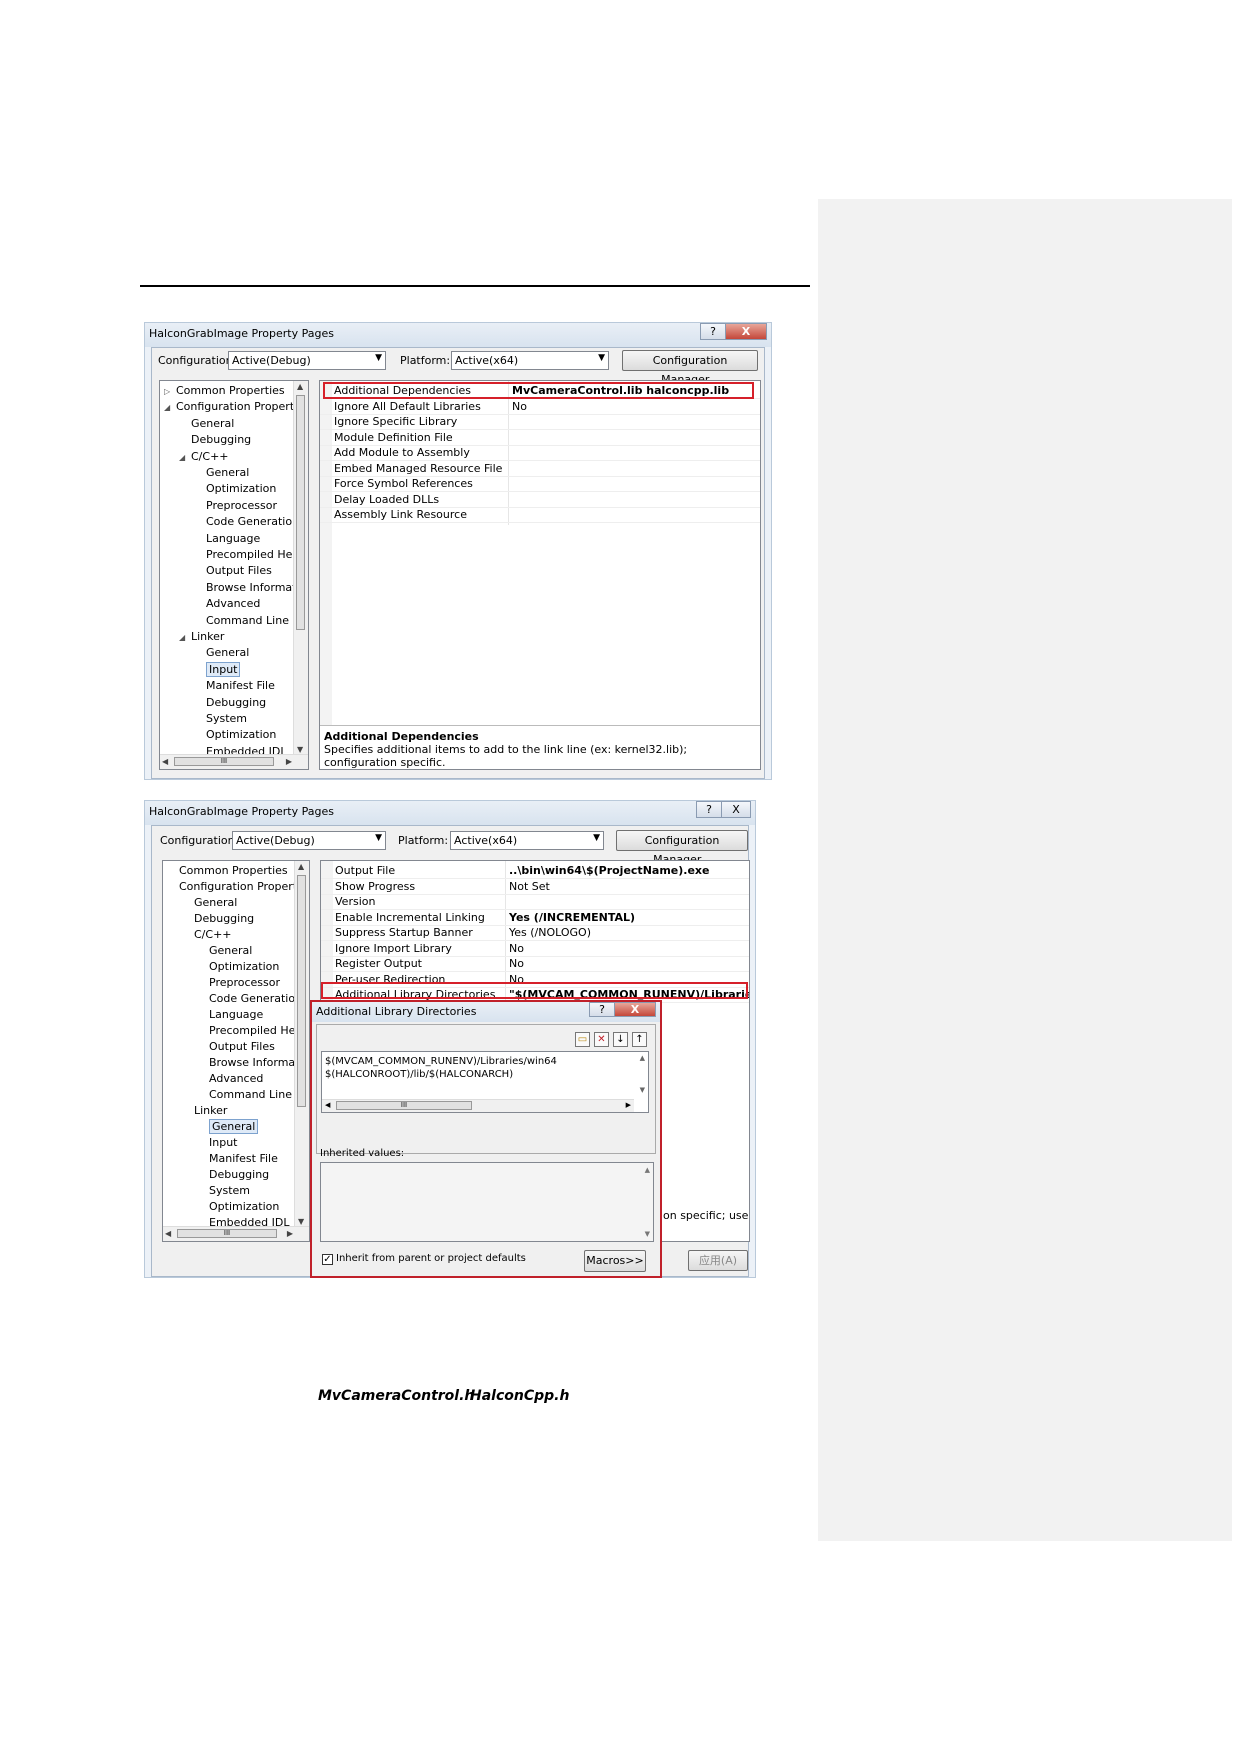 The width and height of the screenshot is (1240, 1754). What do you see at coordinates (535, 949) in the screenshot?
I see `property-row: Ignore Import Library No` at bounding box center [535, 949].